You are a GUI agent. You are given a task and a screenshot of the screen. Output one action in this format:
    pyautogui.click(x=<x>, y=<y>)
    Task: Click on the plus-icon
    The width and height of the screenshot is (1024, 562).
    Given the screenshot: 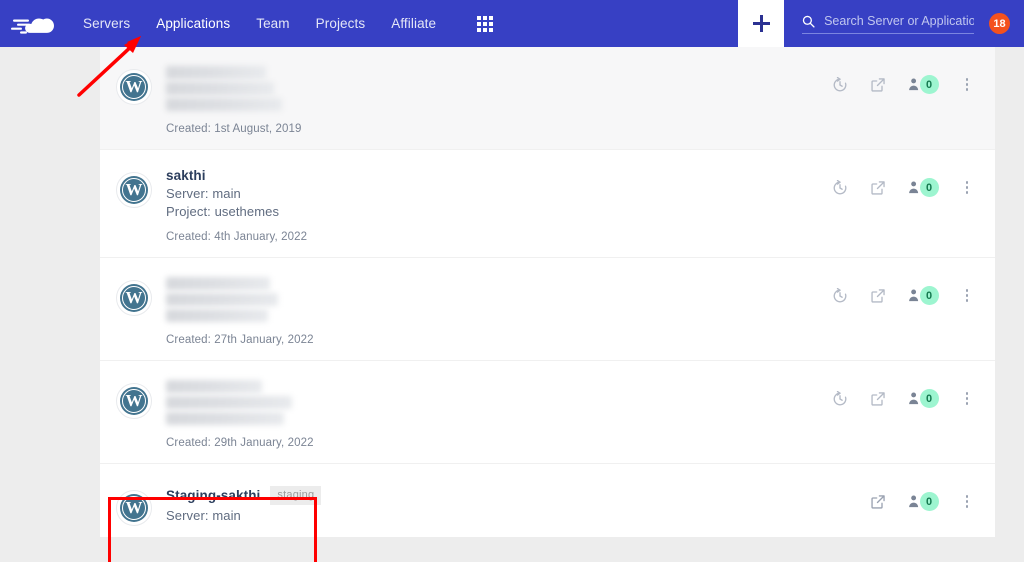 What is the action you would take?
    pyautogui.click(x=761, y=23)
    